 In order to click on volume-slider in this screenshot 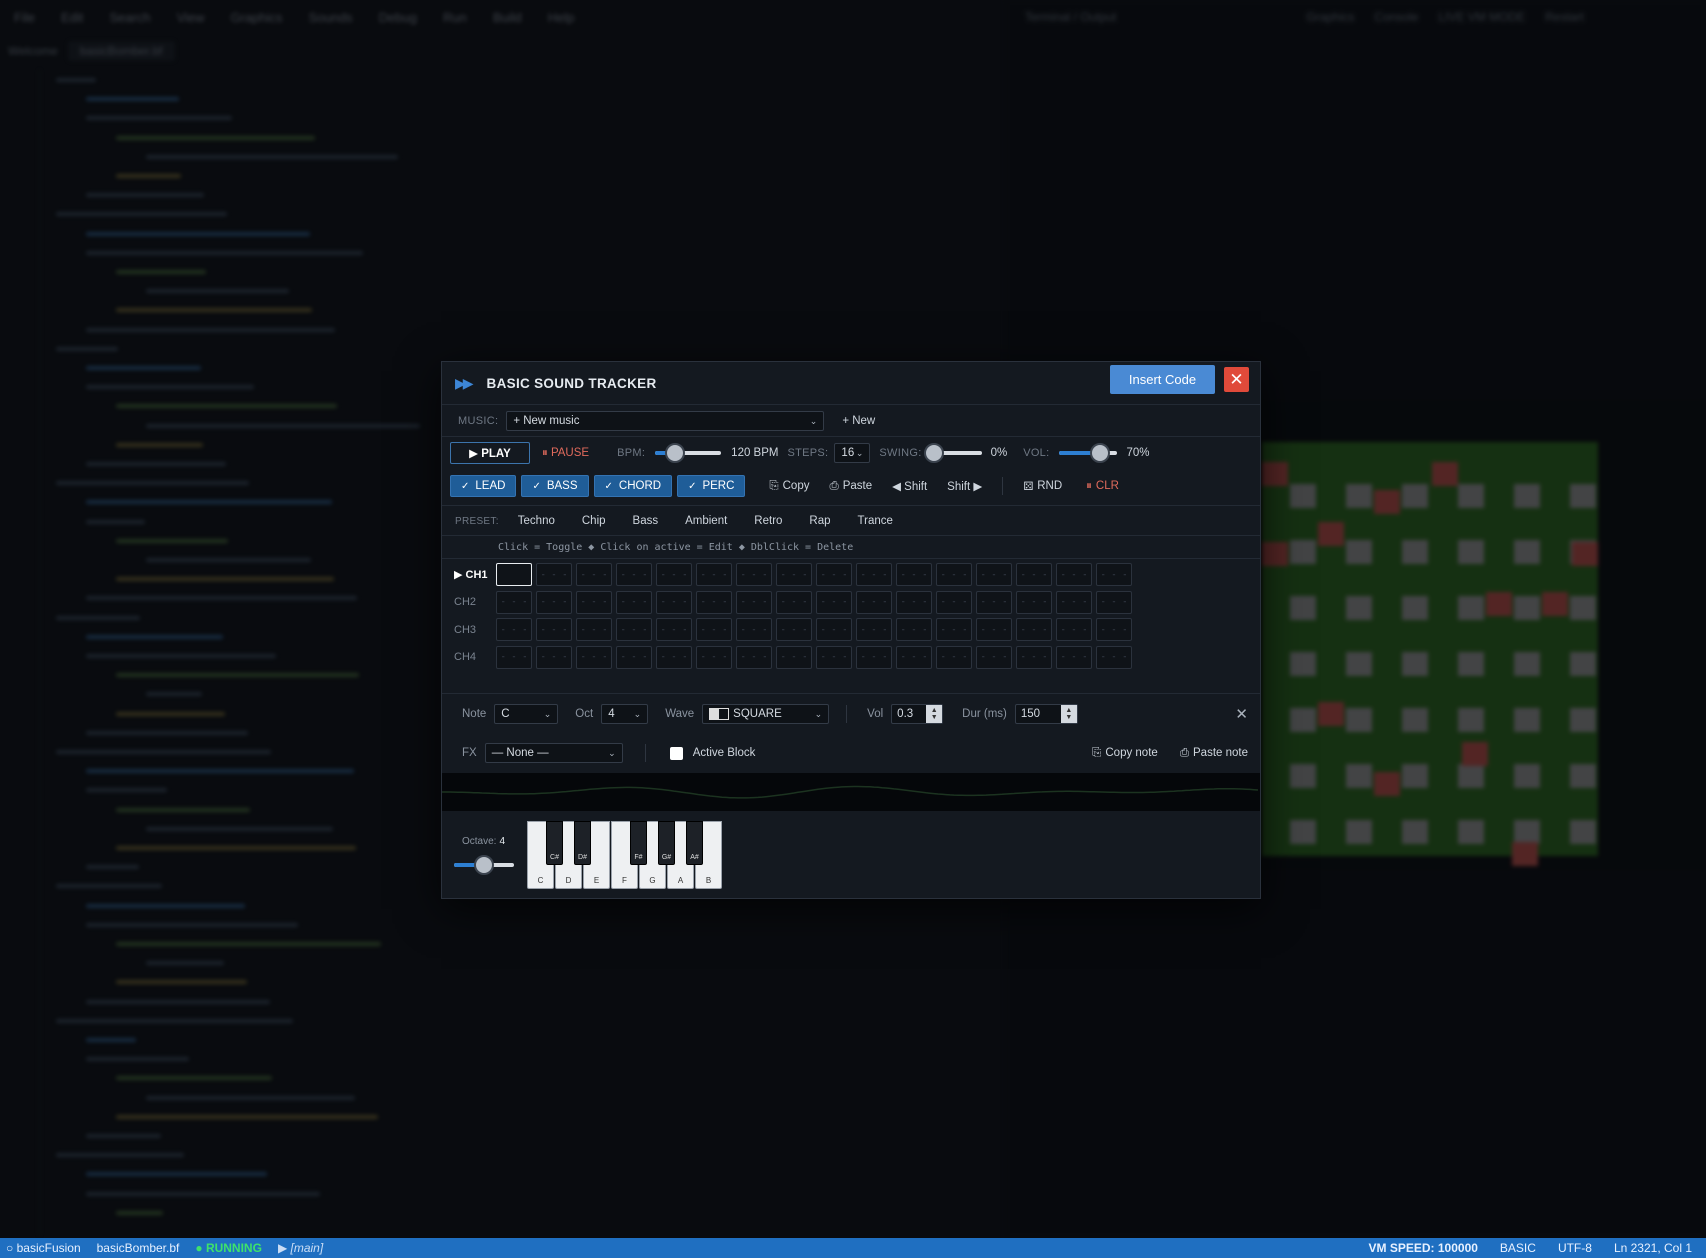, I will do `click(1088, 453)`.